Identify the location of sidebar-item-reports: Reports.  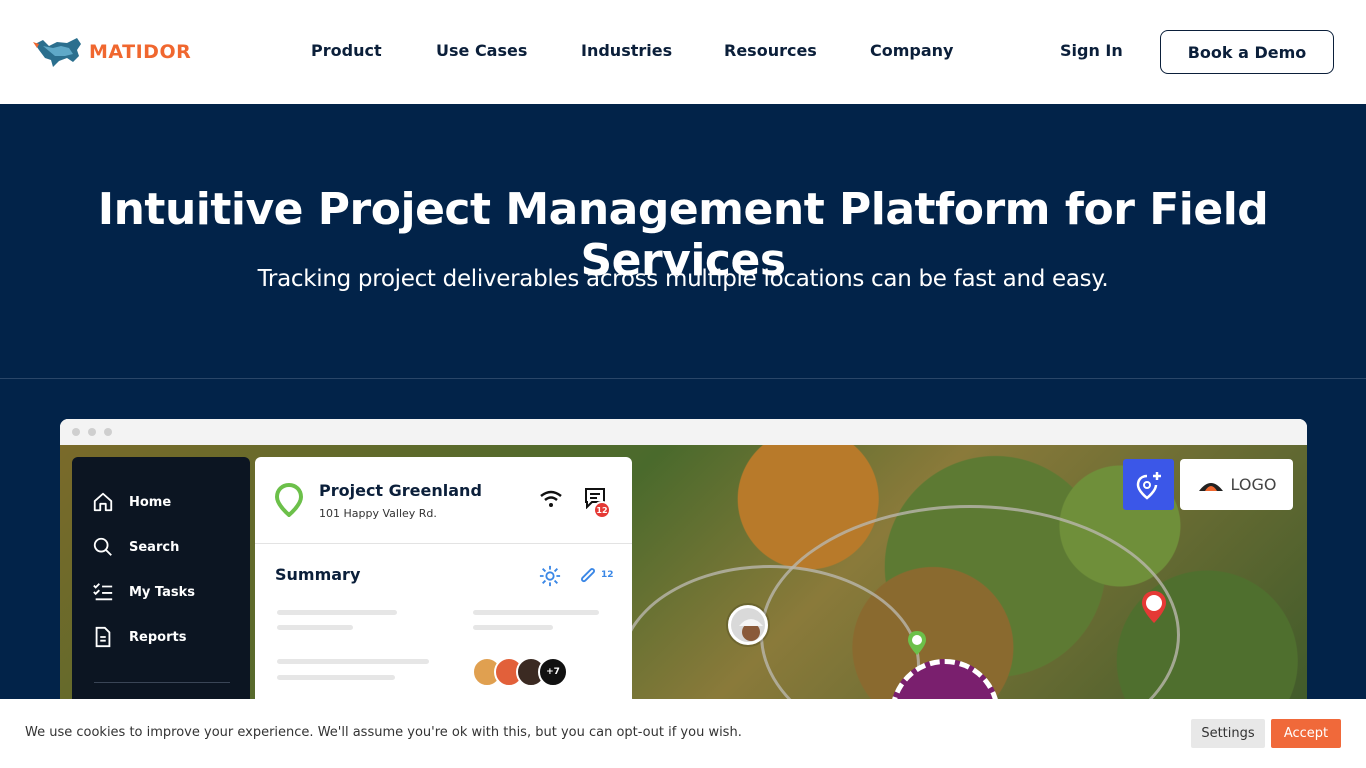
(139, 637).